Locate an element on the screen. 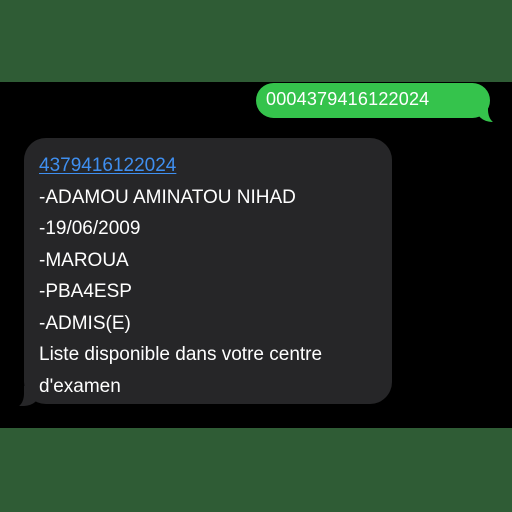 The width and height of the screenshot is (512, 512). sent-bubble-tail-mask is located at coordinates (496, 112).